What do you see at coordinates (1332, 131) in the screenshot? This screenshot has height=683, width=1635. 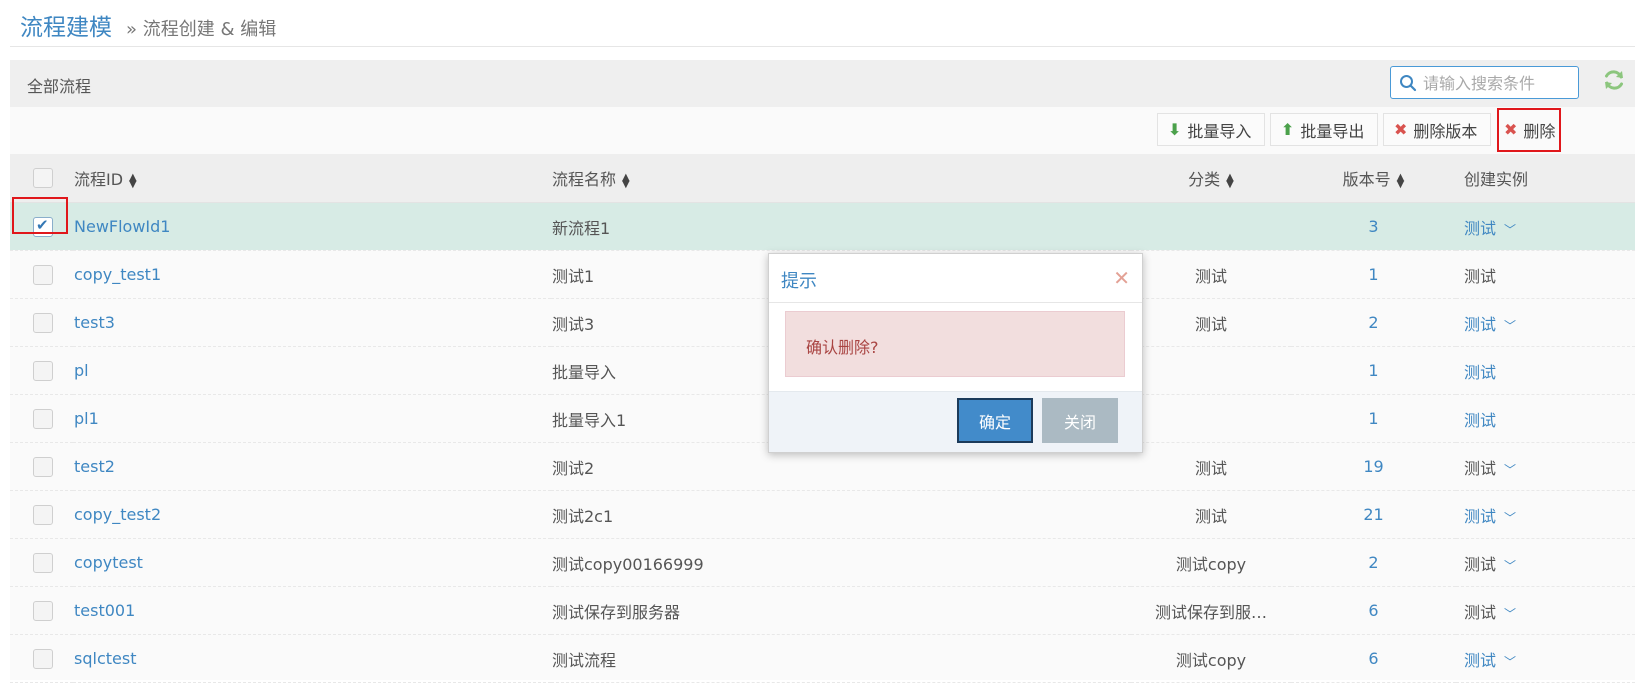 I see `batch-export-label: 批量导出` at bounding box center [1332, 131].